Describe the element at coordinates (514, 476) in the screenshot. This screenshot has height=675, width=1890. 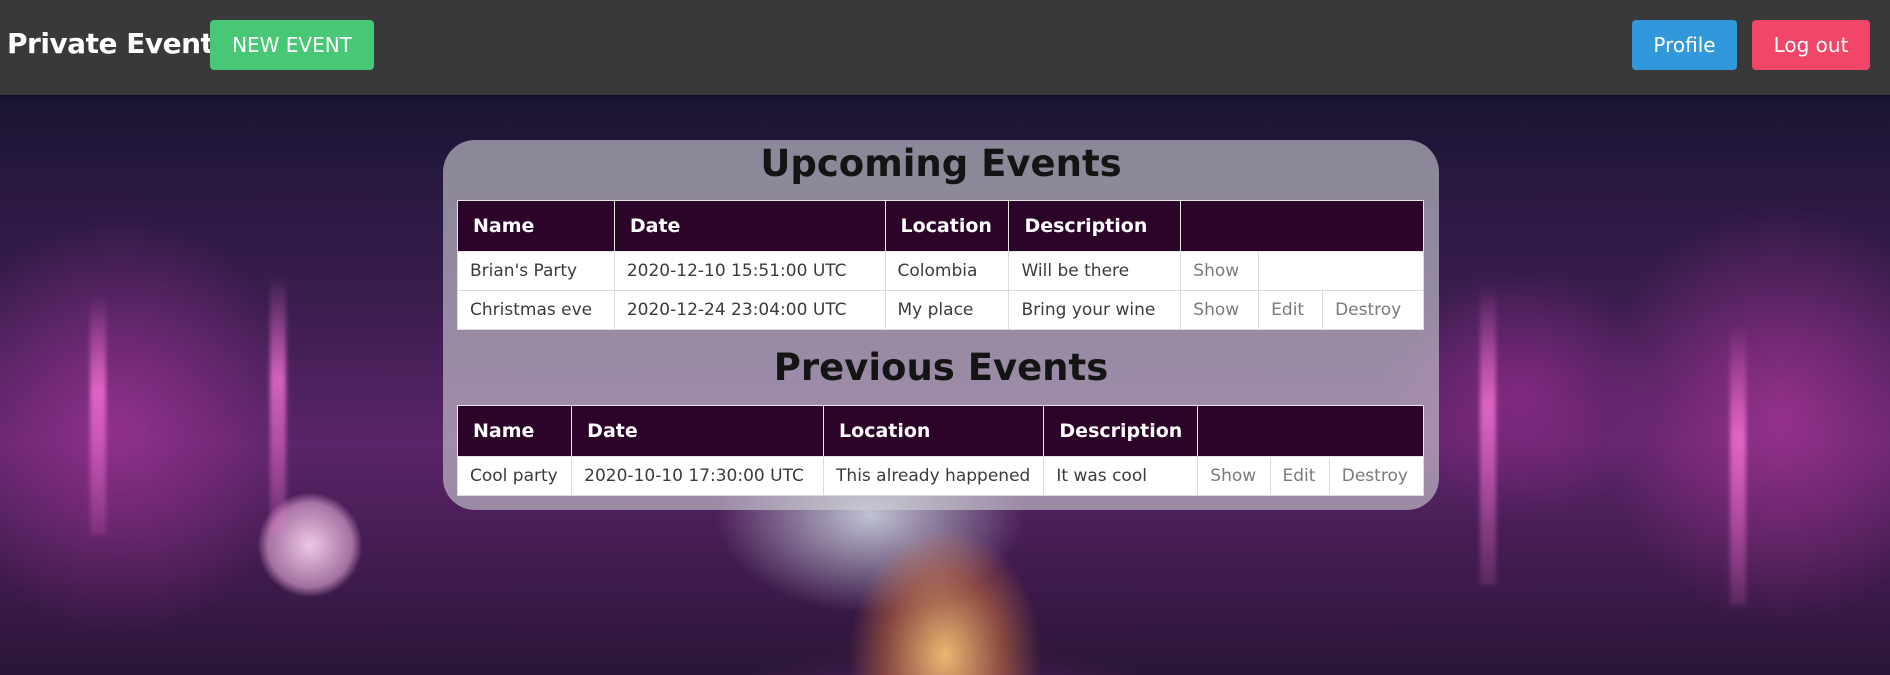
I see `event-name: Cool party` at that location.